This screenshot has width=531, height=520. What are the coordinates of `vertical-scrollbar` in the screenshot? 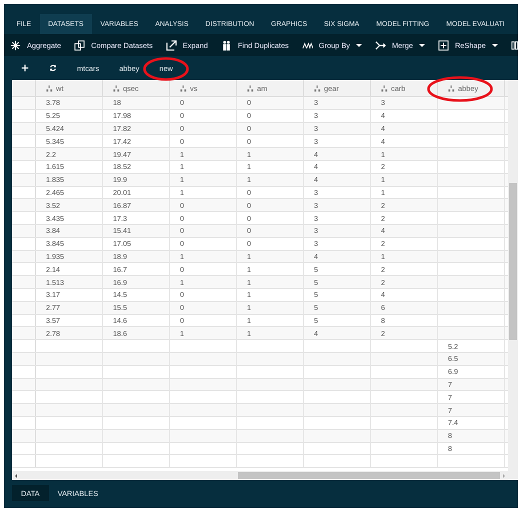 It's located at (513, 279).